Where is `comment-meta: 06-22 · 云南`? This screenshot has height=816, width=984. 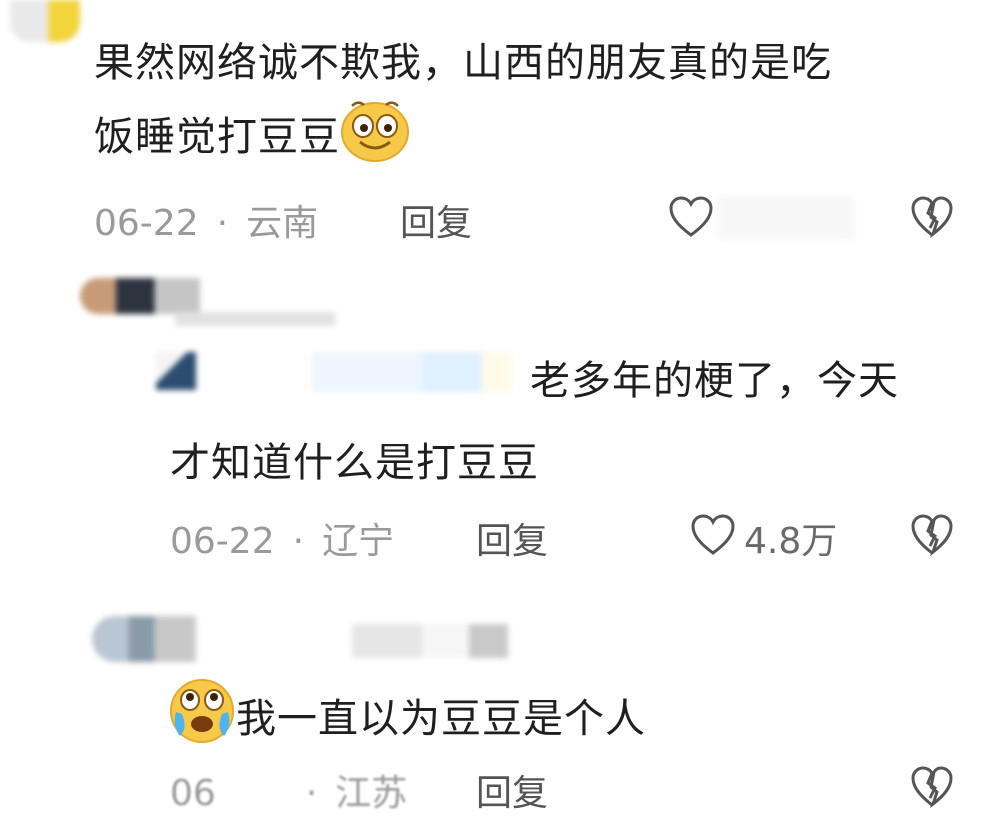 comment-meta: 06-22 · 云南 is located at coordinates (206, 223).